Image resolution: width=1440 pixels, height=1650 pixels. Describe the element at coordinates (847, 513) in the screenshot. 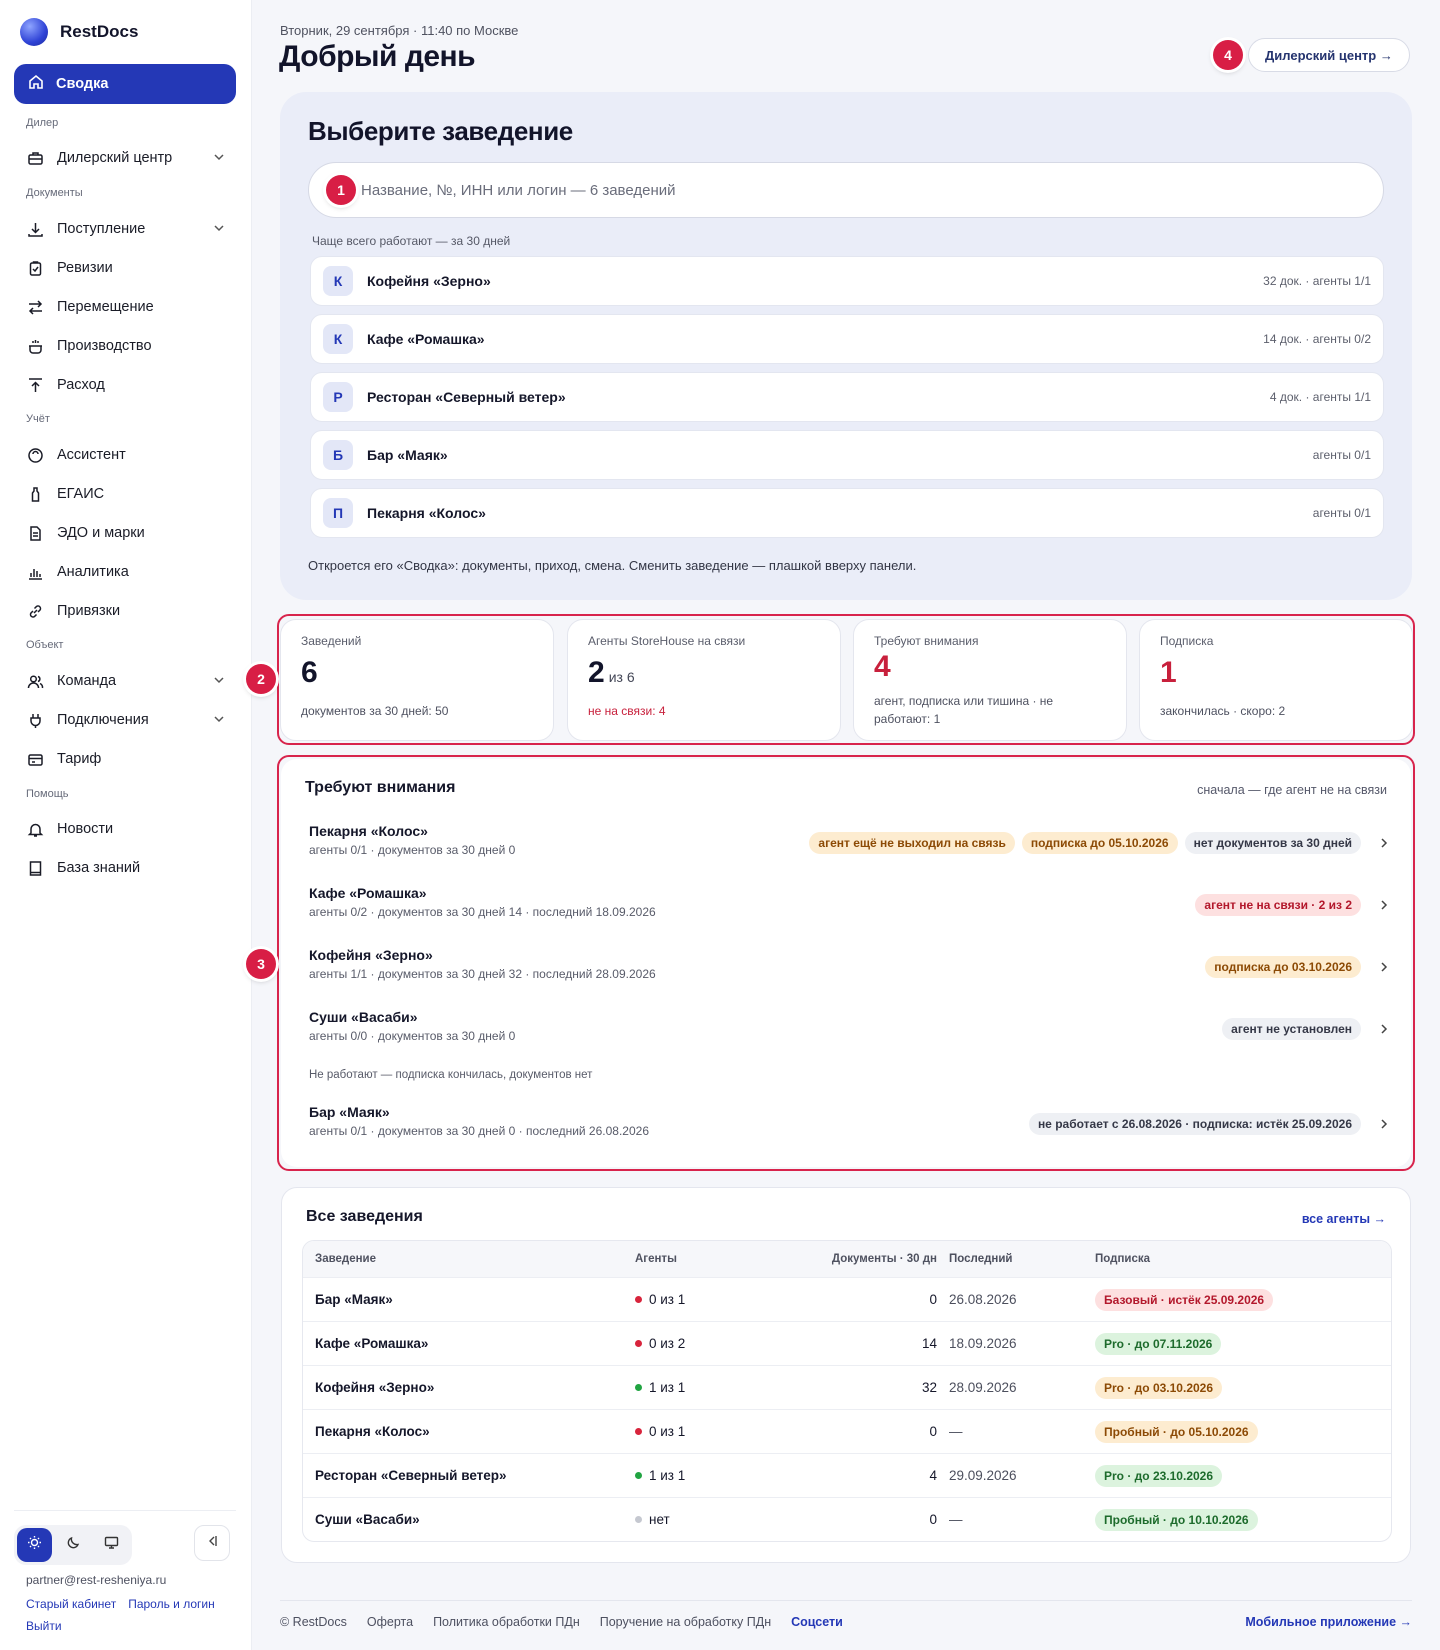

I see `venue-item: П Пекарня «Колос» агенты 0/1` at that location.